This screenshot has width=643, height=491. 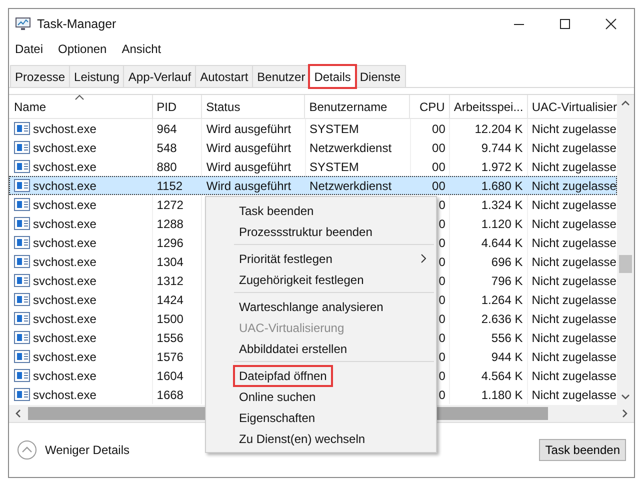 I want to click on table-cell: 696 K, so click(x=507, y=261).